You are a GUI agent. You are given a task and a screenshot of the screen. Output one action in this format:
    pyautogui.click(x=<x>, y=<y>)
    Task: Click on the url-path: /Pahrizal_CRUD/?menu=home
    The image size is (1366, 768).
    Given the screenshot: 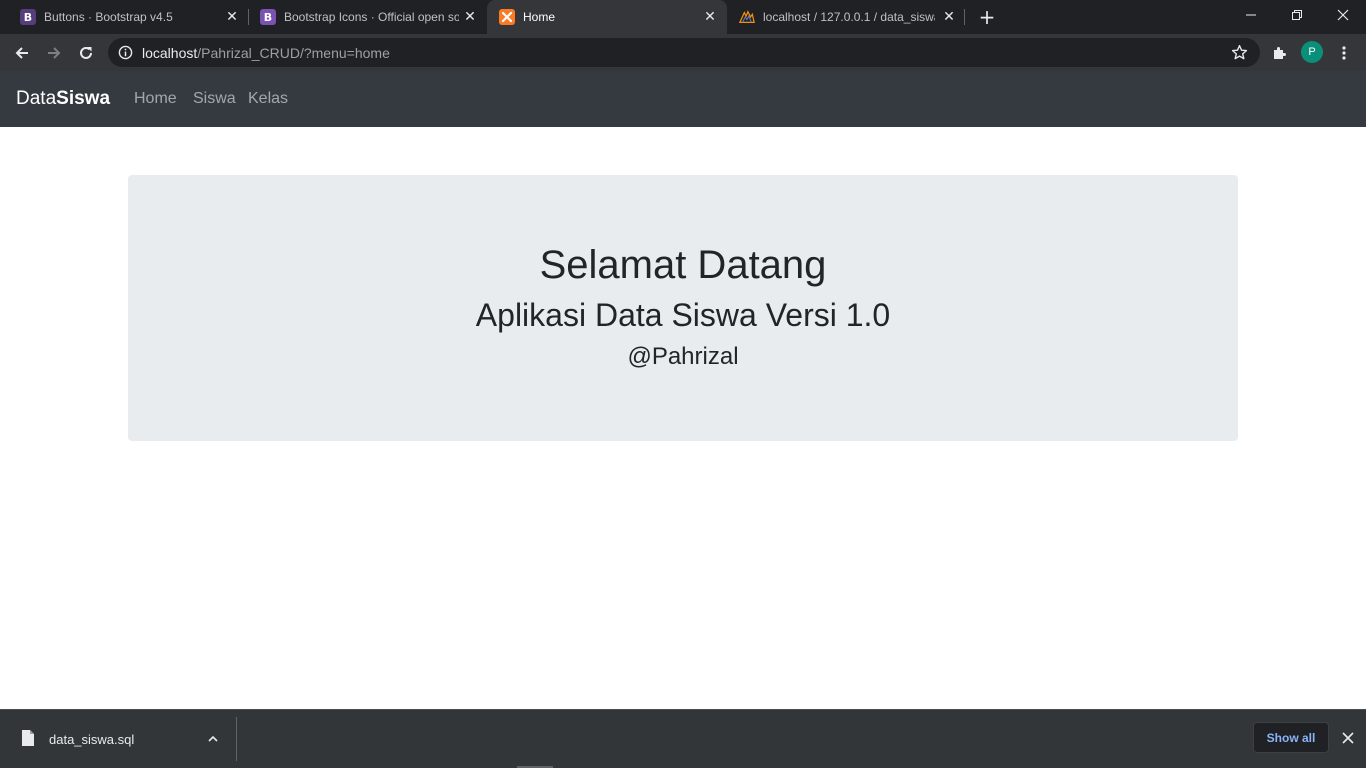 What is the action you would take?
    pyautogui.click(x=293, y=53)
    